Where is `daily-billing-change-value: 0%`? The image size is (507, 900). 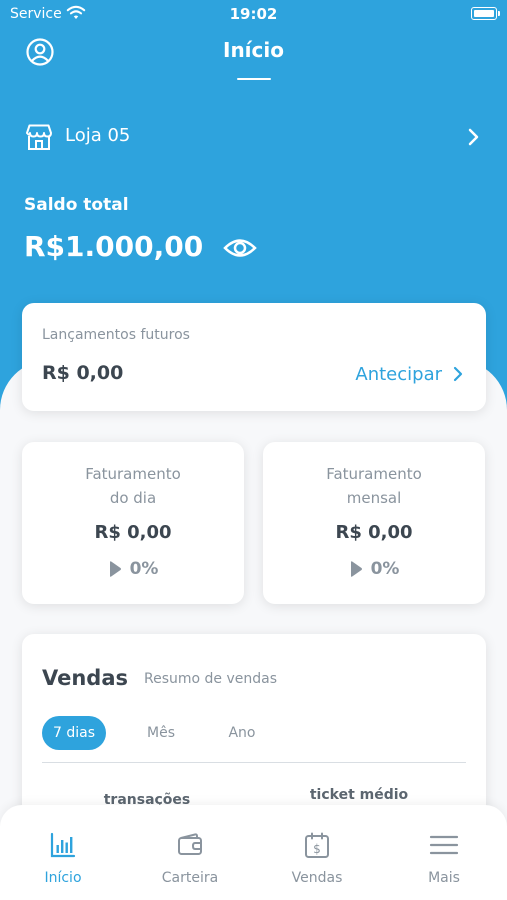
daily-billing-change-value: 0% is located at coordinates (144, 569).